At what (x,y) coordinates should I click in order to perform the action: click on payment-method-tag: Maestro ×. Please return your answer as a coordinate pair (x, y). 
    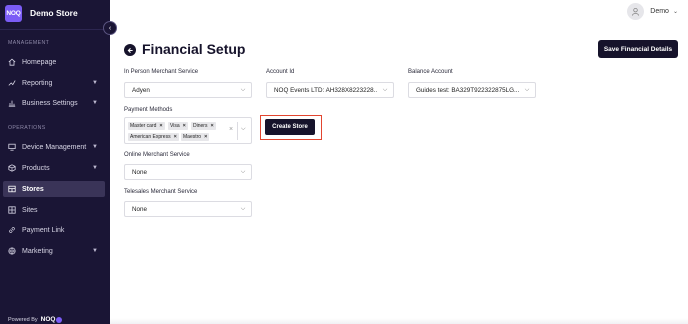
    Looking at the image, I should click on (195, 137).